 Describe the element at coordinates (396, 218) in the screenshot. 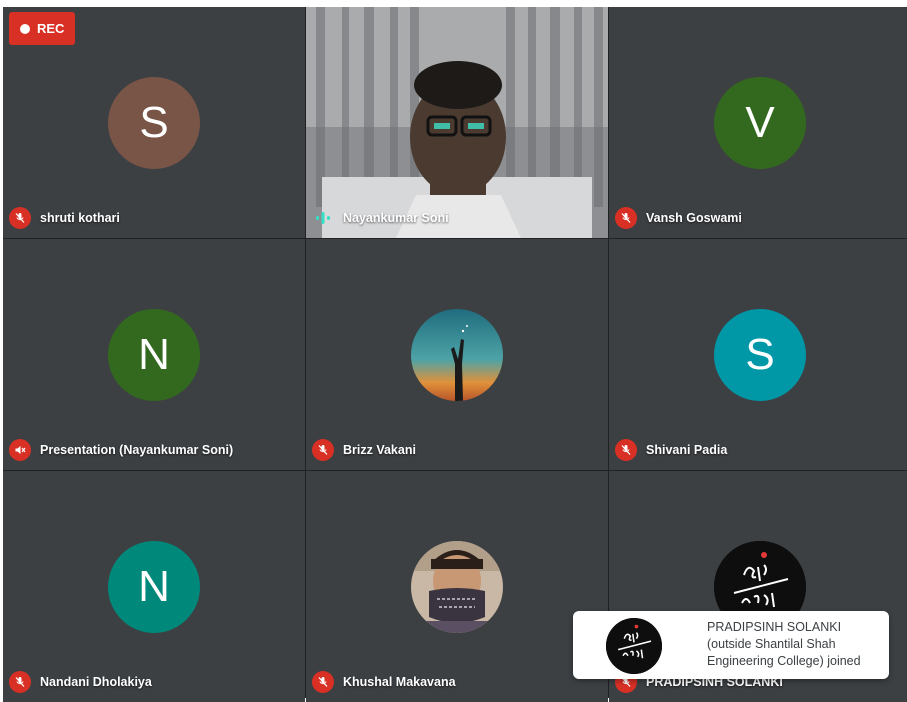

I see `participant-name: Nayankumar Soni` at that location.